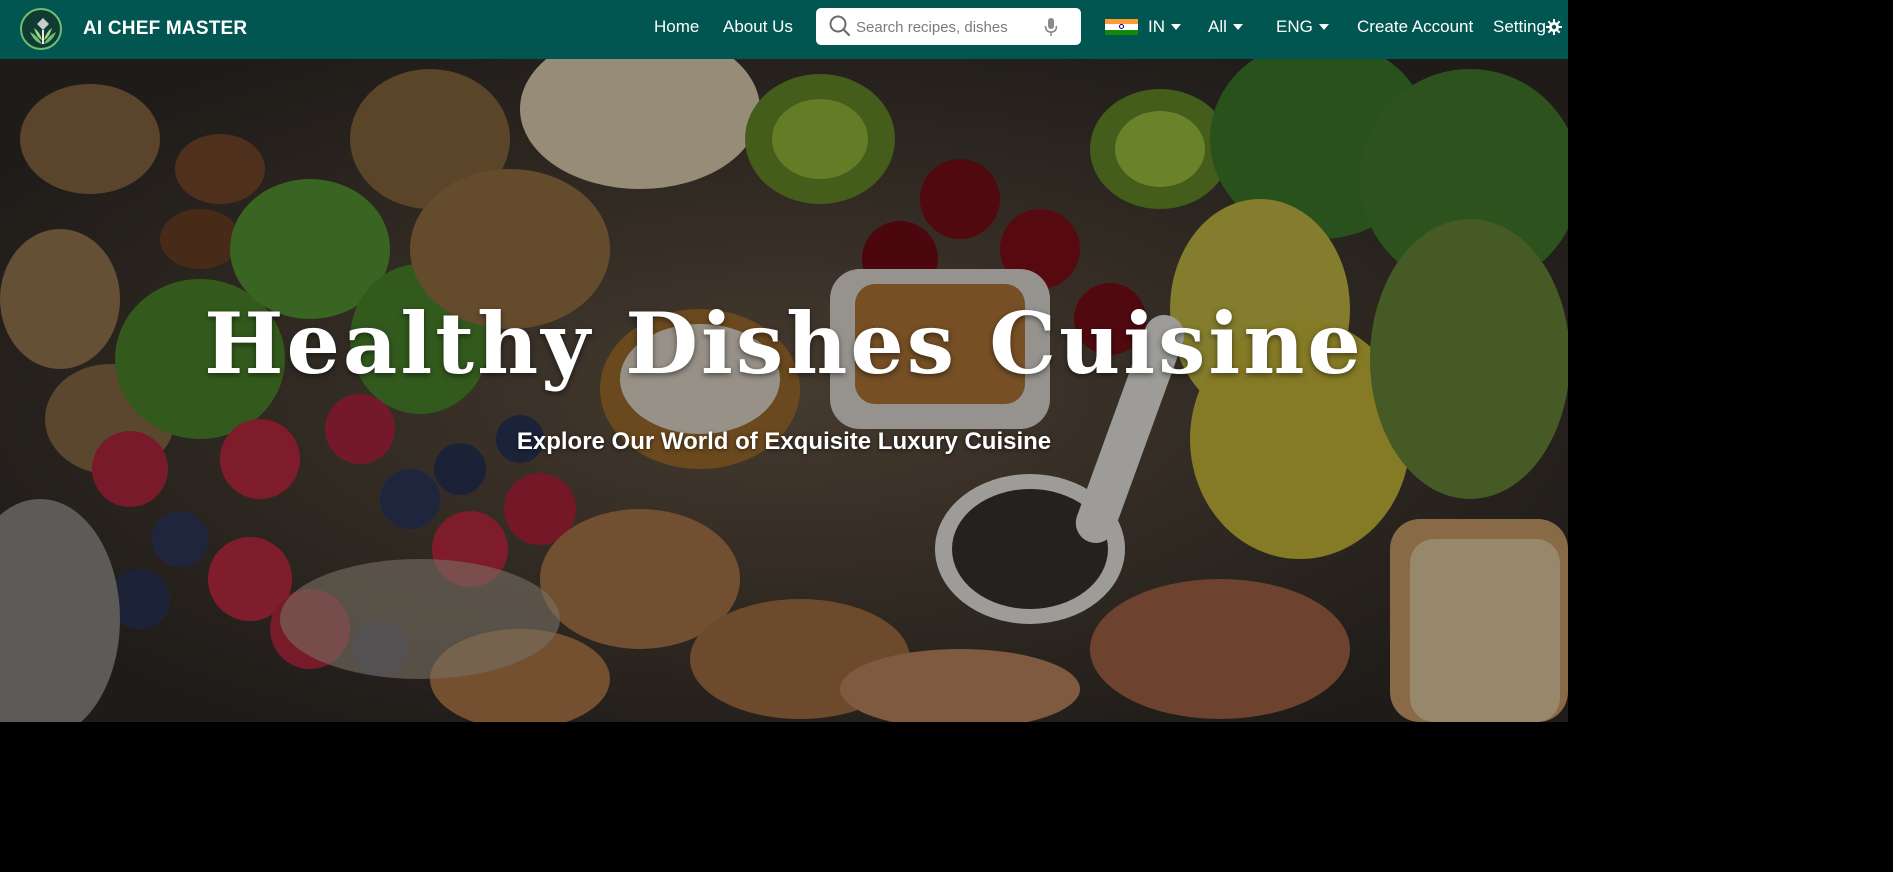 Image resolution: width=1893 pixels, height=872 pixels. Describe the element at coordinates (840, 26) in the screenshot. I see `search-icon` at that location.